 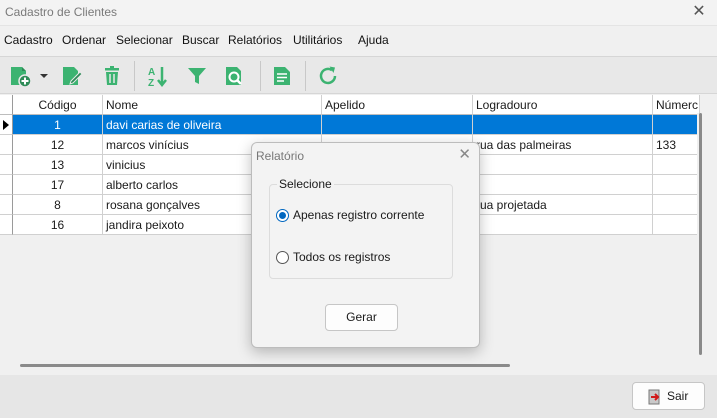 What do you see at coordinates (151, 72) in the screenshot?
I see `svg-text: A` at bounding box center [151, 72].